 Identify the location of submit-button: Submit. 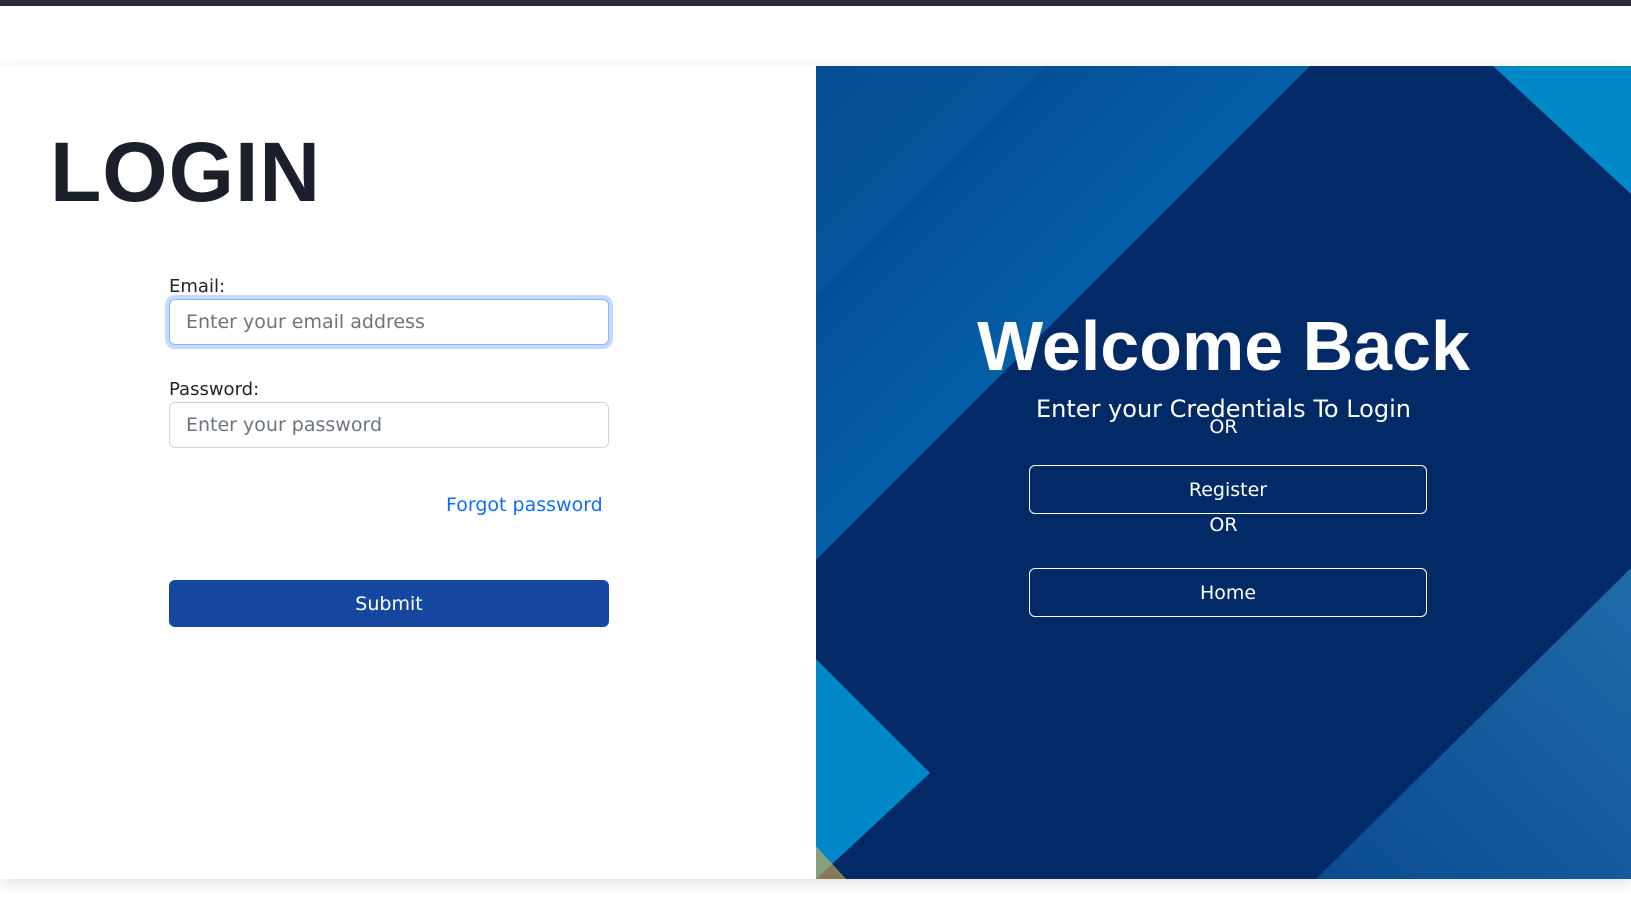
(389, 603).